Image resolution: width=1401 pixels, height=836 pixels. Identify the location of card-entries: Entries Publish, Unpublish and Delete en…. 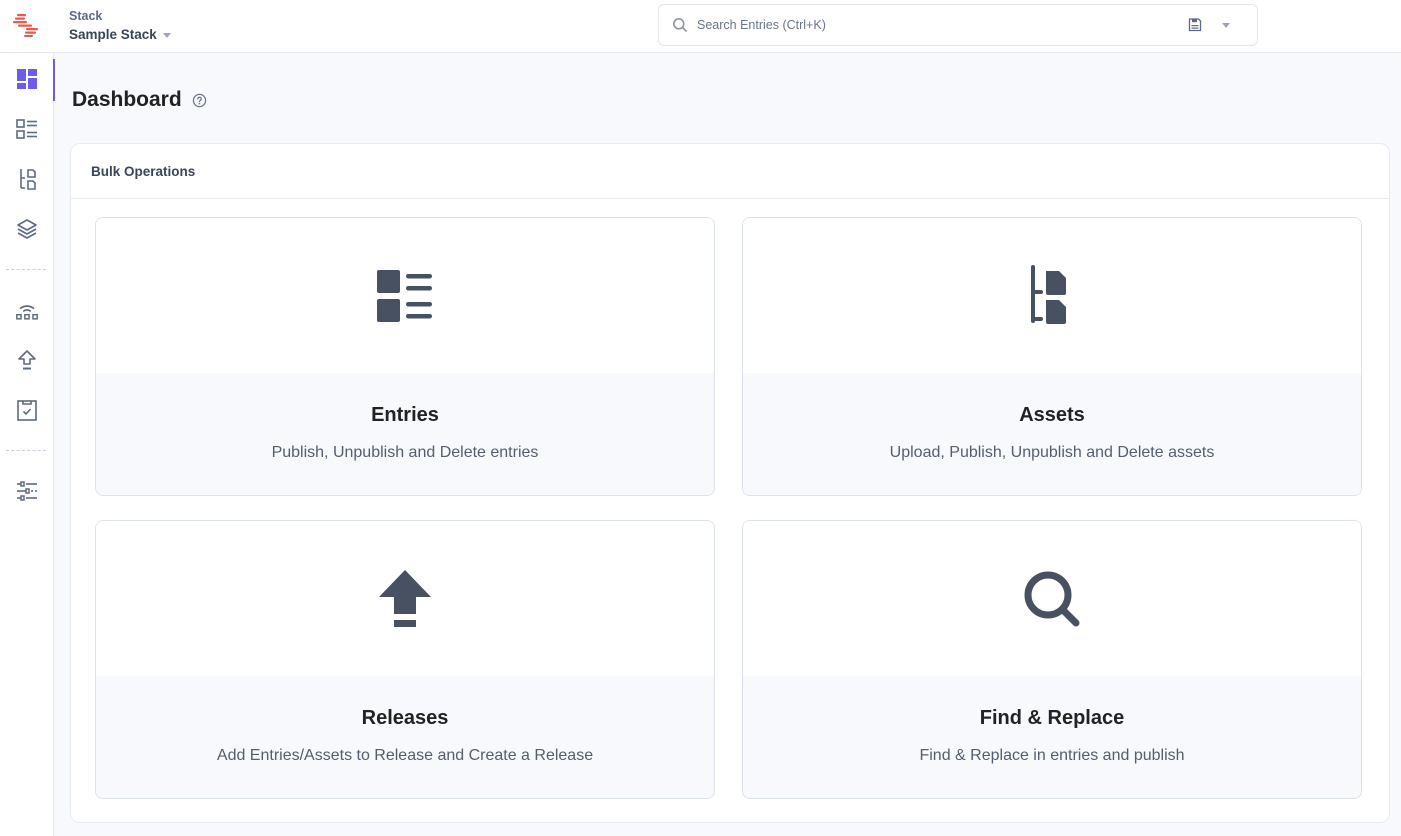
(405, 356).